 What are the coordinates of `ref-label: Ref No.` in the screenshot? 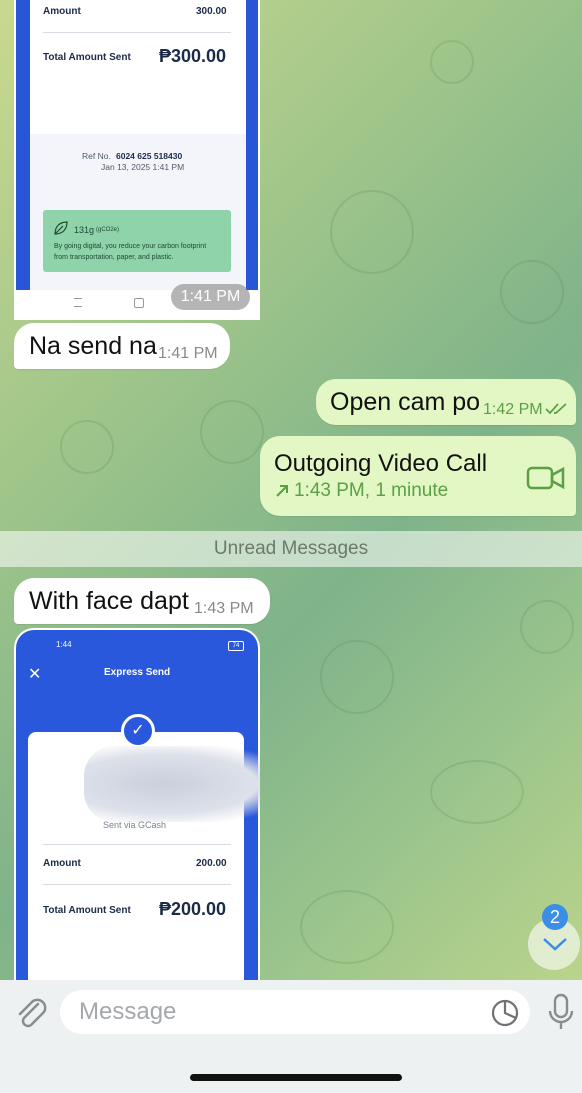 It's located at (96, 156).